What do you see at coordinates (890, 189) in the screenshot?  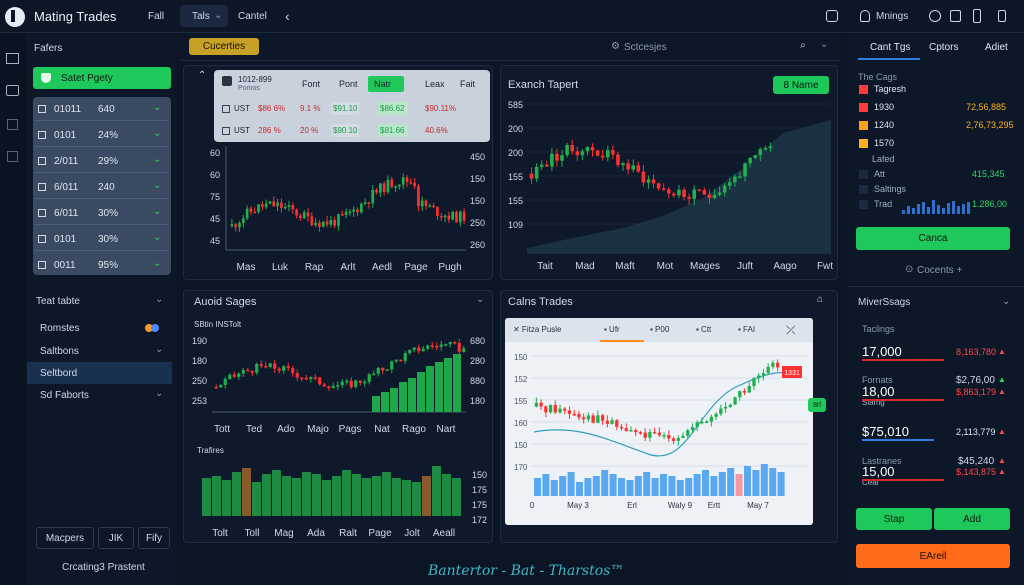 I see `line-label: Saltings` at bounding box center [890, 189].